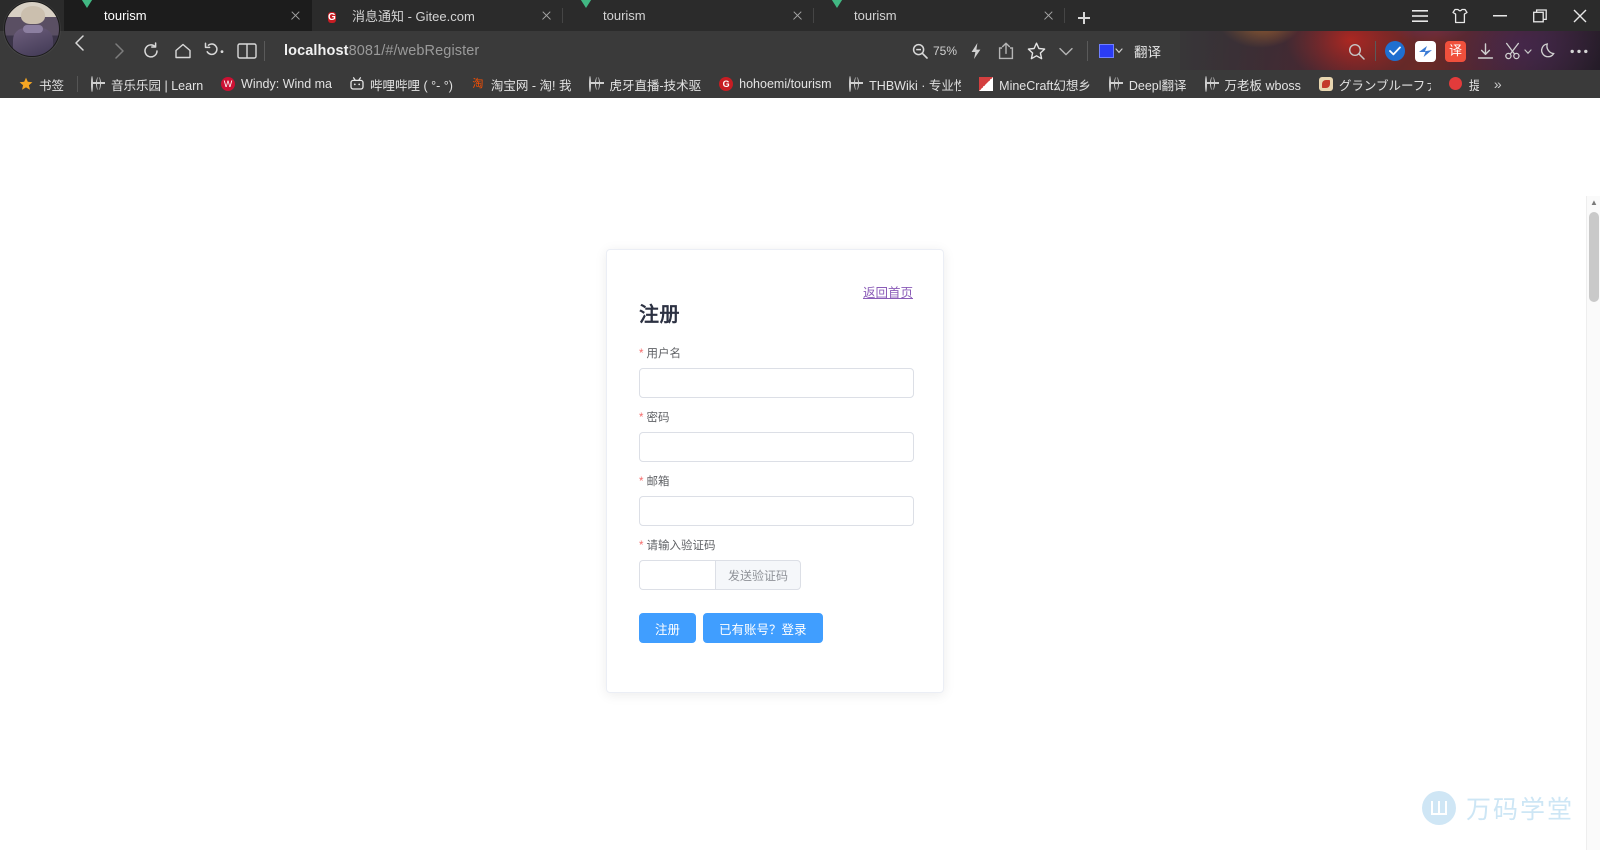 The width and height of the screenshot is (1600, 850). Describe the element at coordinates (1356, 51) in the screenshot. I see `search-icon` at that location.